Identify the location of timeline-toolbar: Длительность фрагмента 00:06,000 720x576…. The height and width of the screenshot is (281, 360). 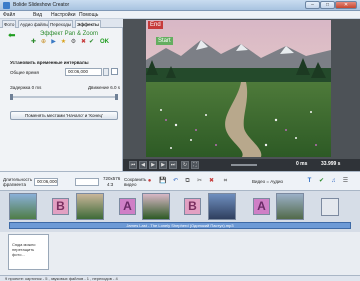
(180, 181).